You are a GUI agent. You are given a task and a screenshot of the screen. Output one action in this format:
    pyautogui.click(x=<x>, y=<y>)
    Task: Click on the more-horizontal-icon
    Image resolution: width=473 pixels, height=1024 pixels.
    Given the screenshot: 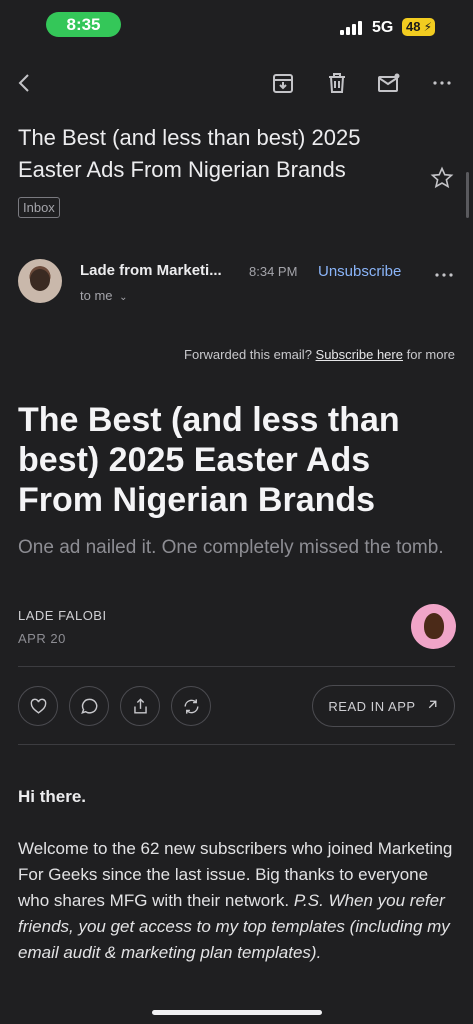 What is the action you would take?
    pyautogui.click(x=442, y=83)
    